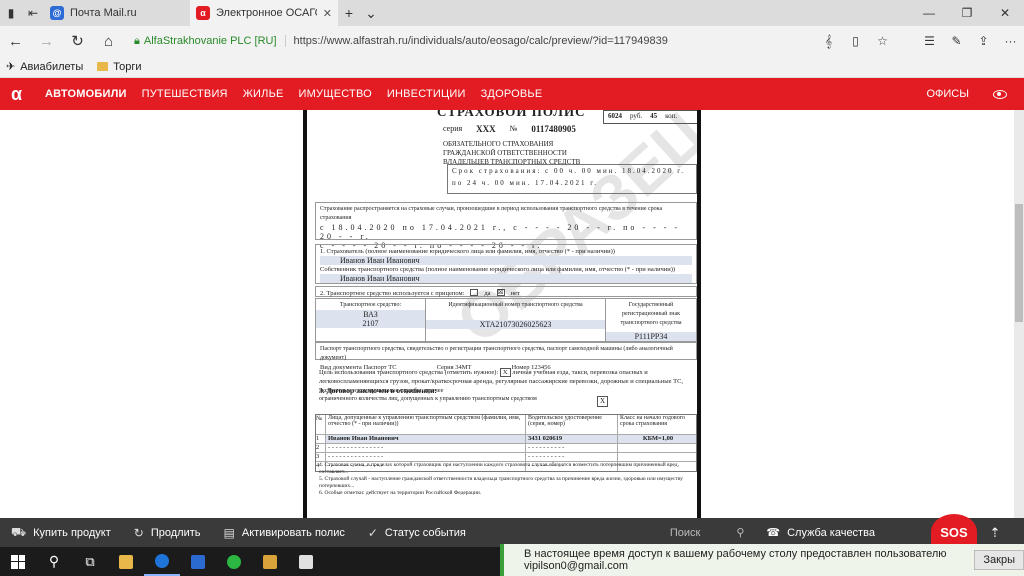  I want to click on tab-mail: @ Почта Mail.ru, so click(117, 13).